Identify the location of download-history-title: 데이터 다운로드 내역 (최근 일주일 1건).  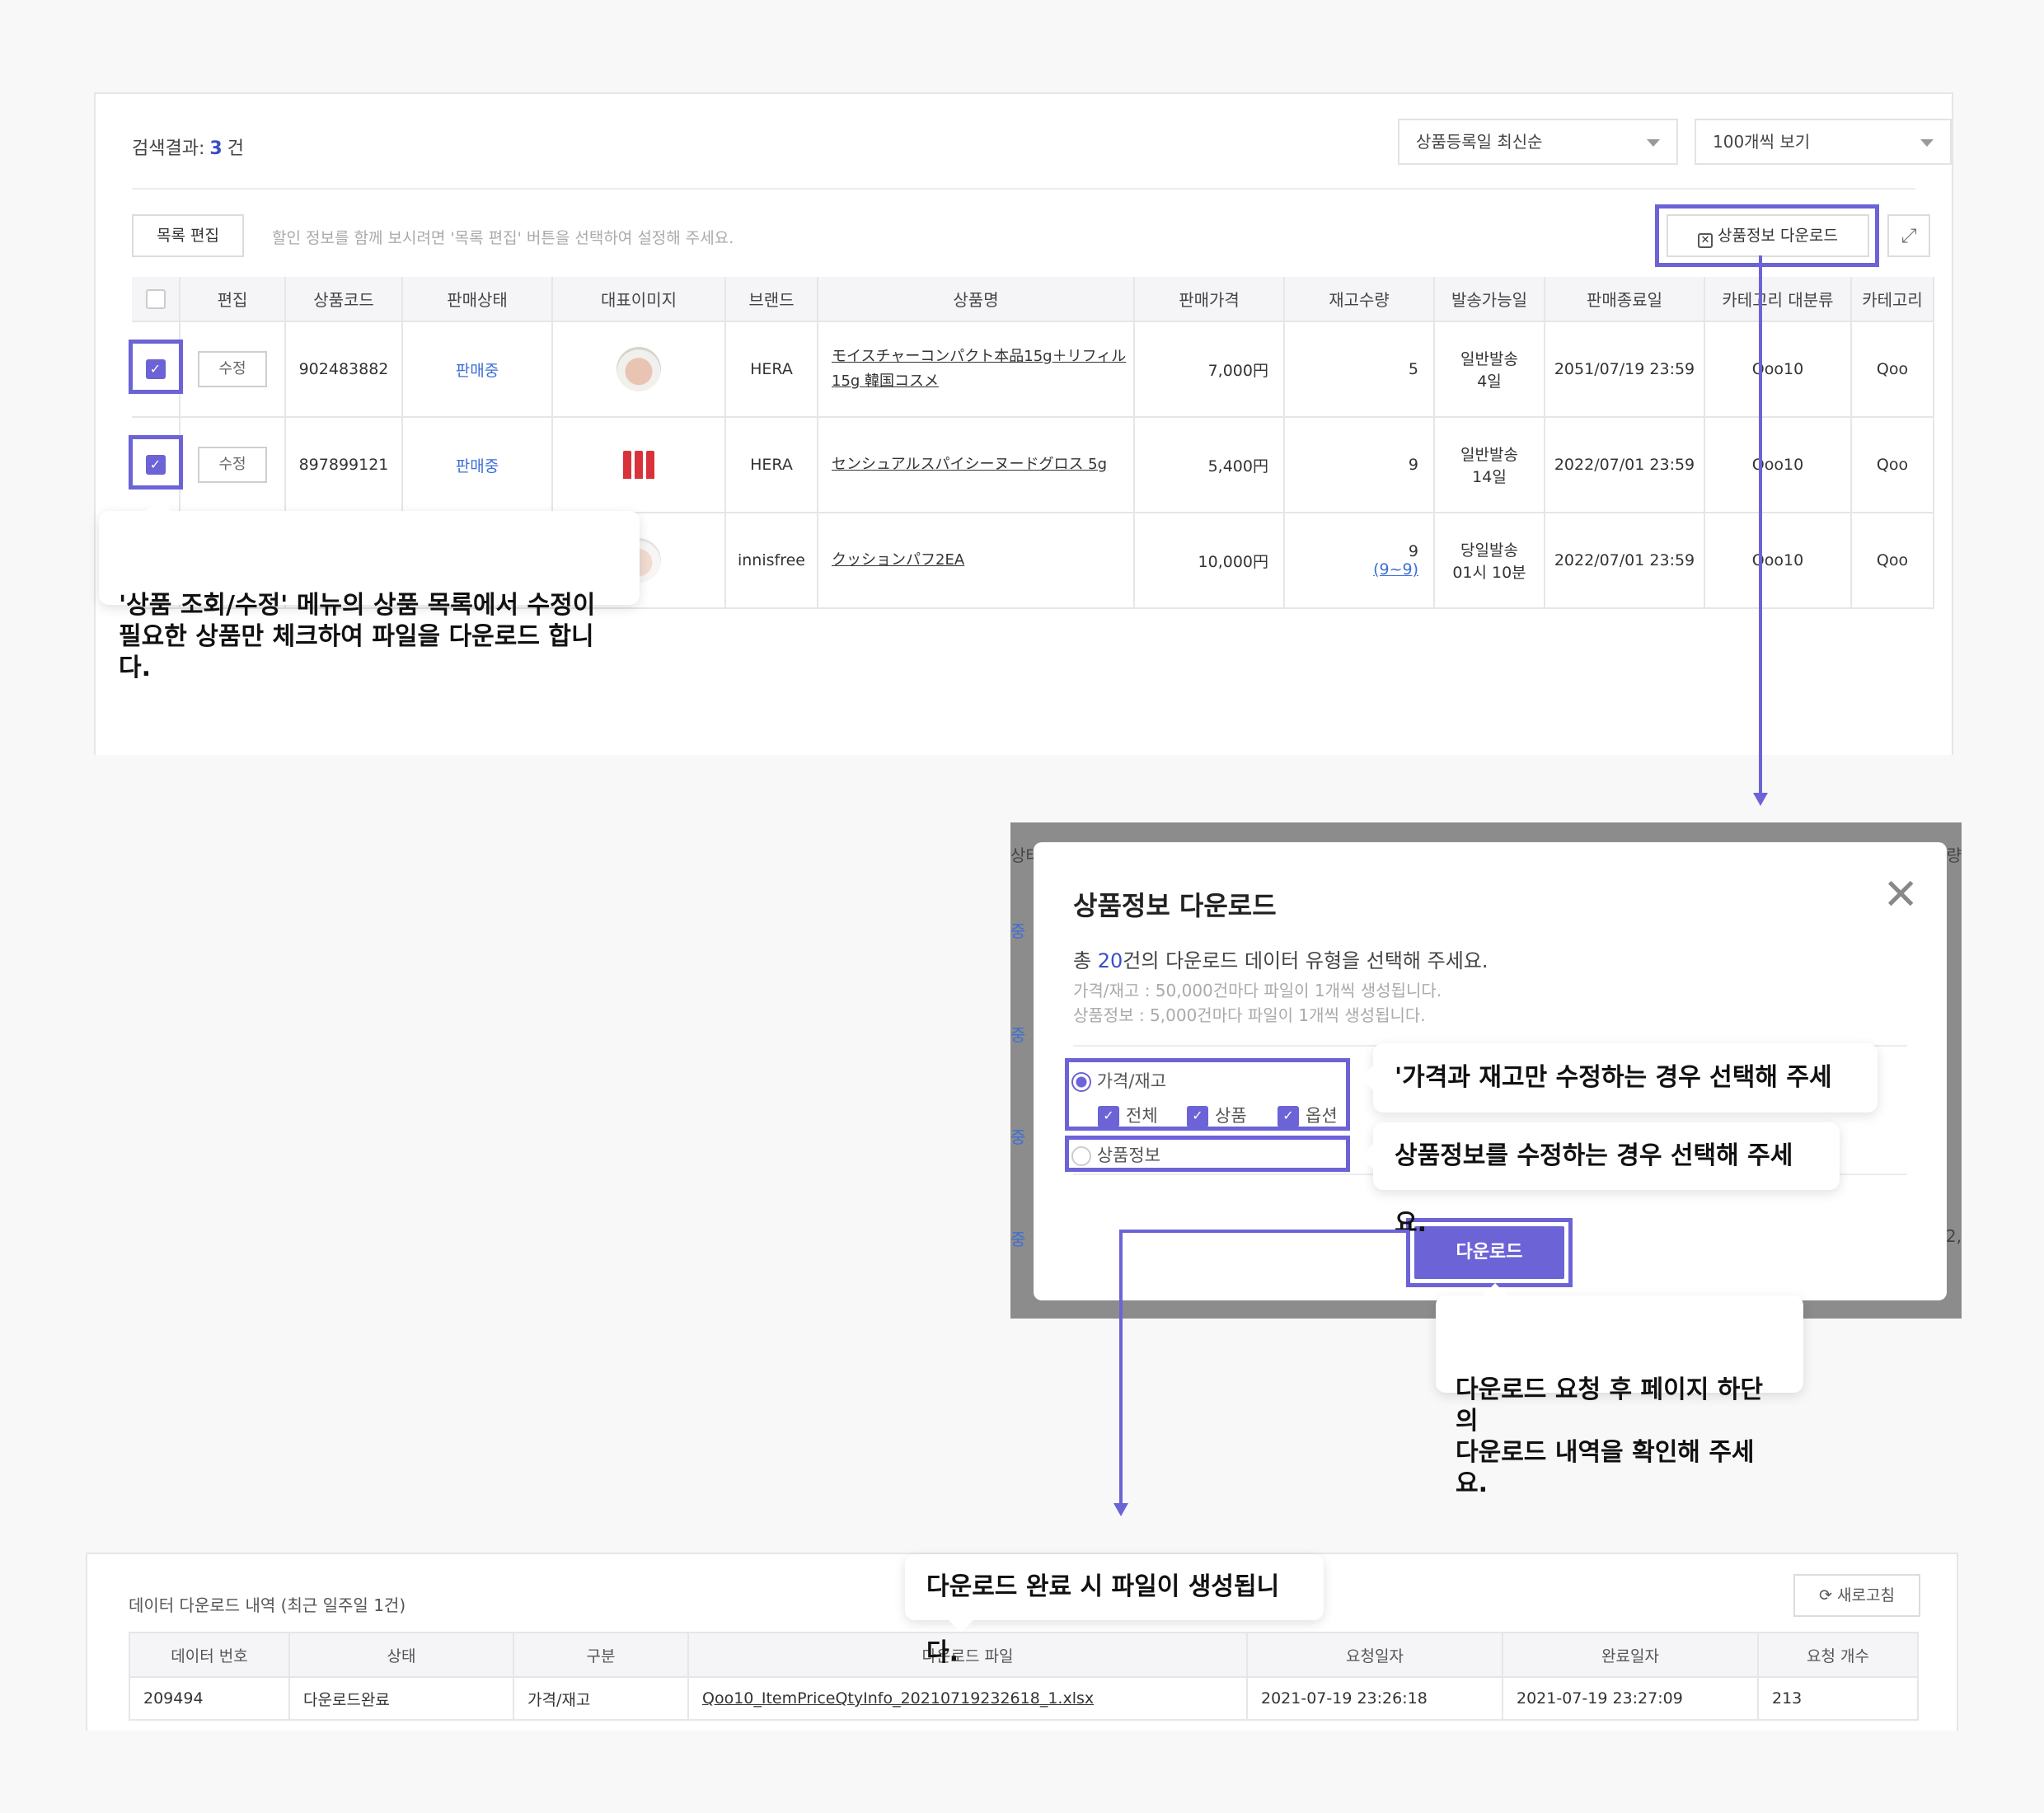
(267, 1605).